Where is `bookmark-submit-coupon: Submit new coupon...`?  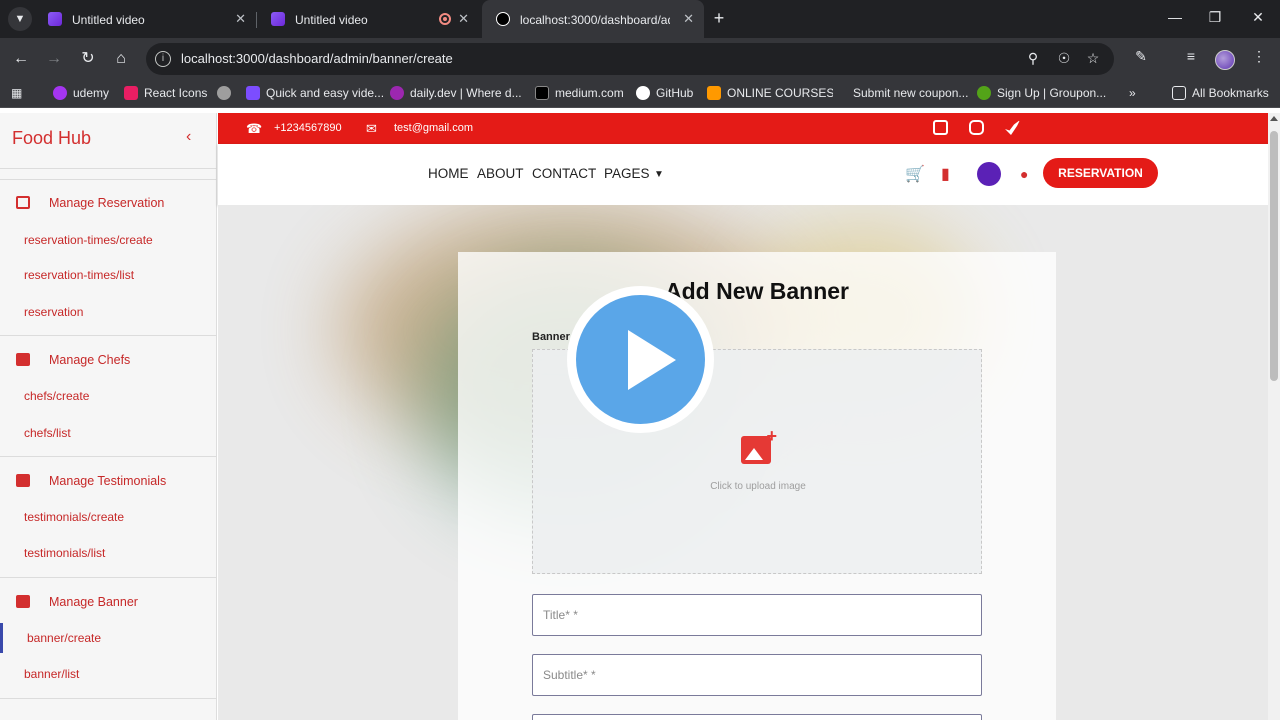 bookmark-submit-coupon: Submit new coupon... is located at coordinates (900, 93).